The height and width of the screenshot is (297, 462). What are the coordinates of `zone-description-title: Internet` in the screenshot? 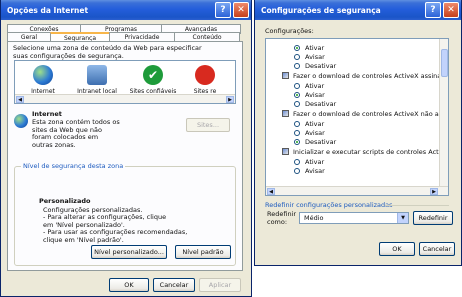 It's located at (47, 114).